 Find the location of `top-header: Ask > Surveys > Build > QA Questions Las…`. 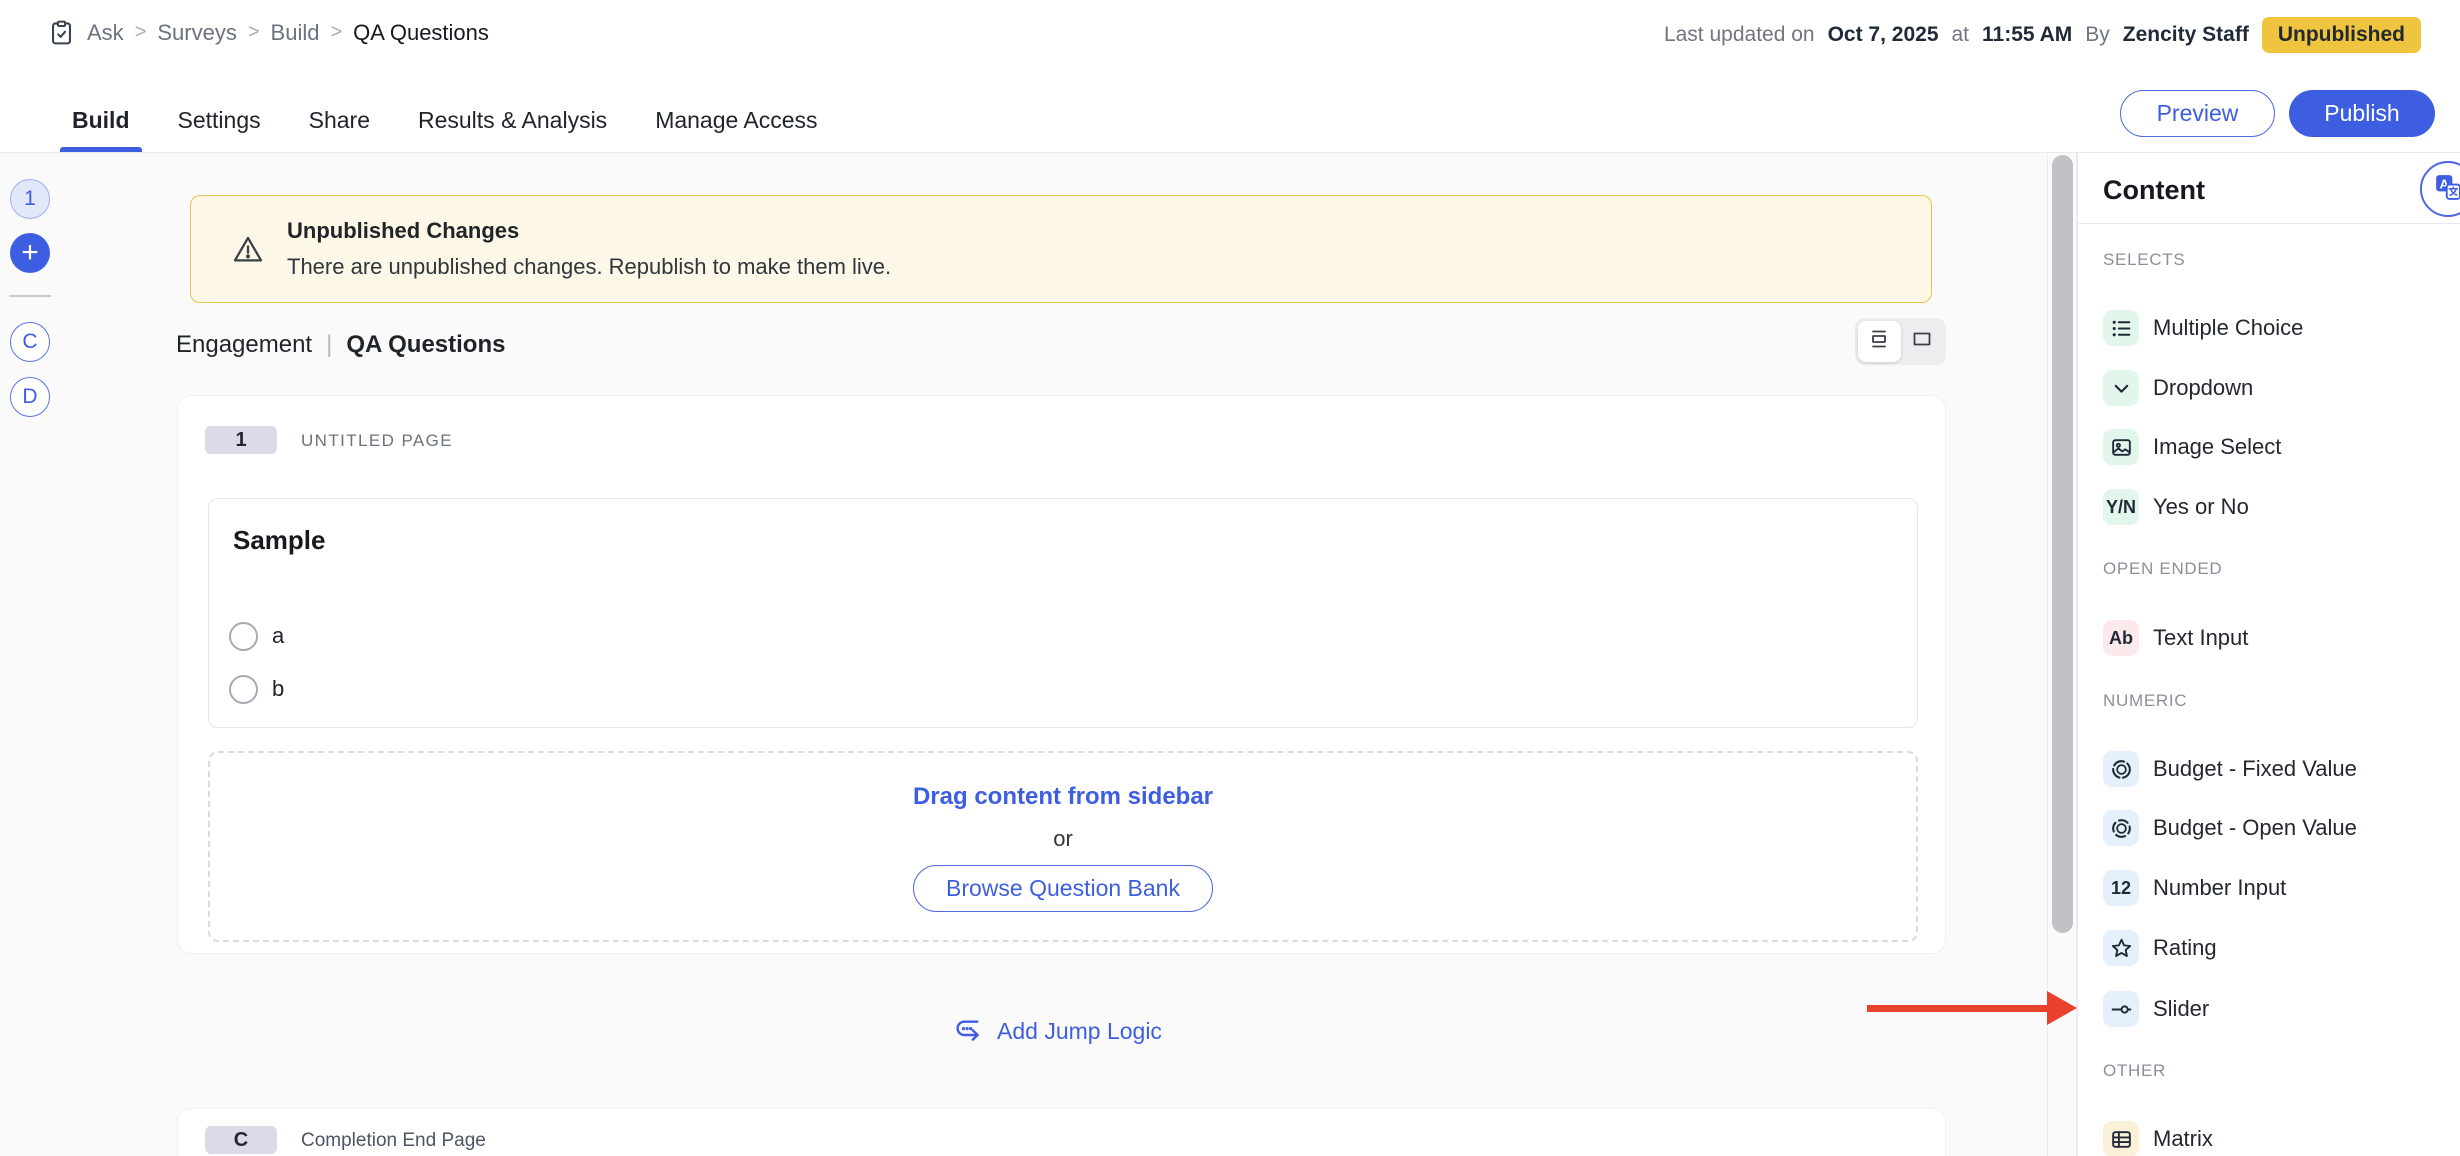

top-header: Ask > Surveys > Build > QA Questions Las… is located at coordinates (1230, 76).